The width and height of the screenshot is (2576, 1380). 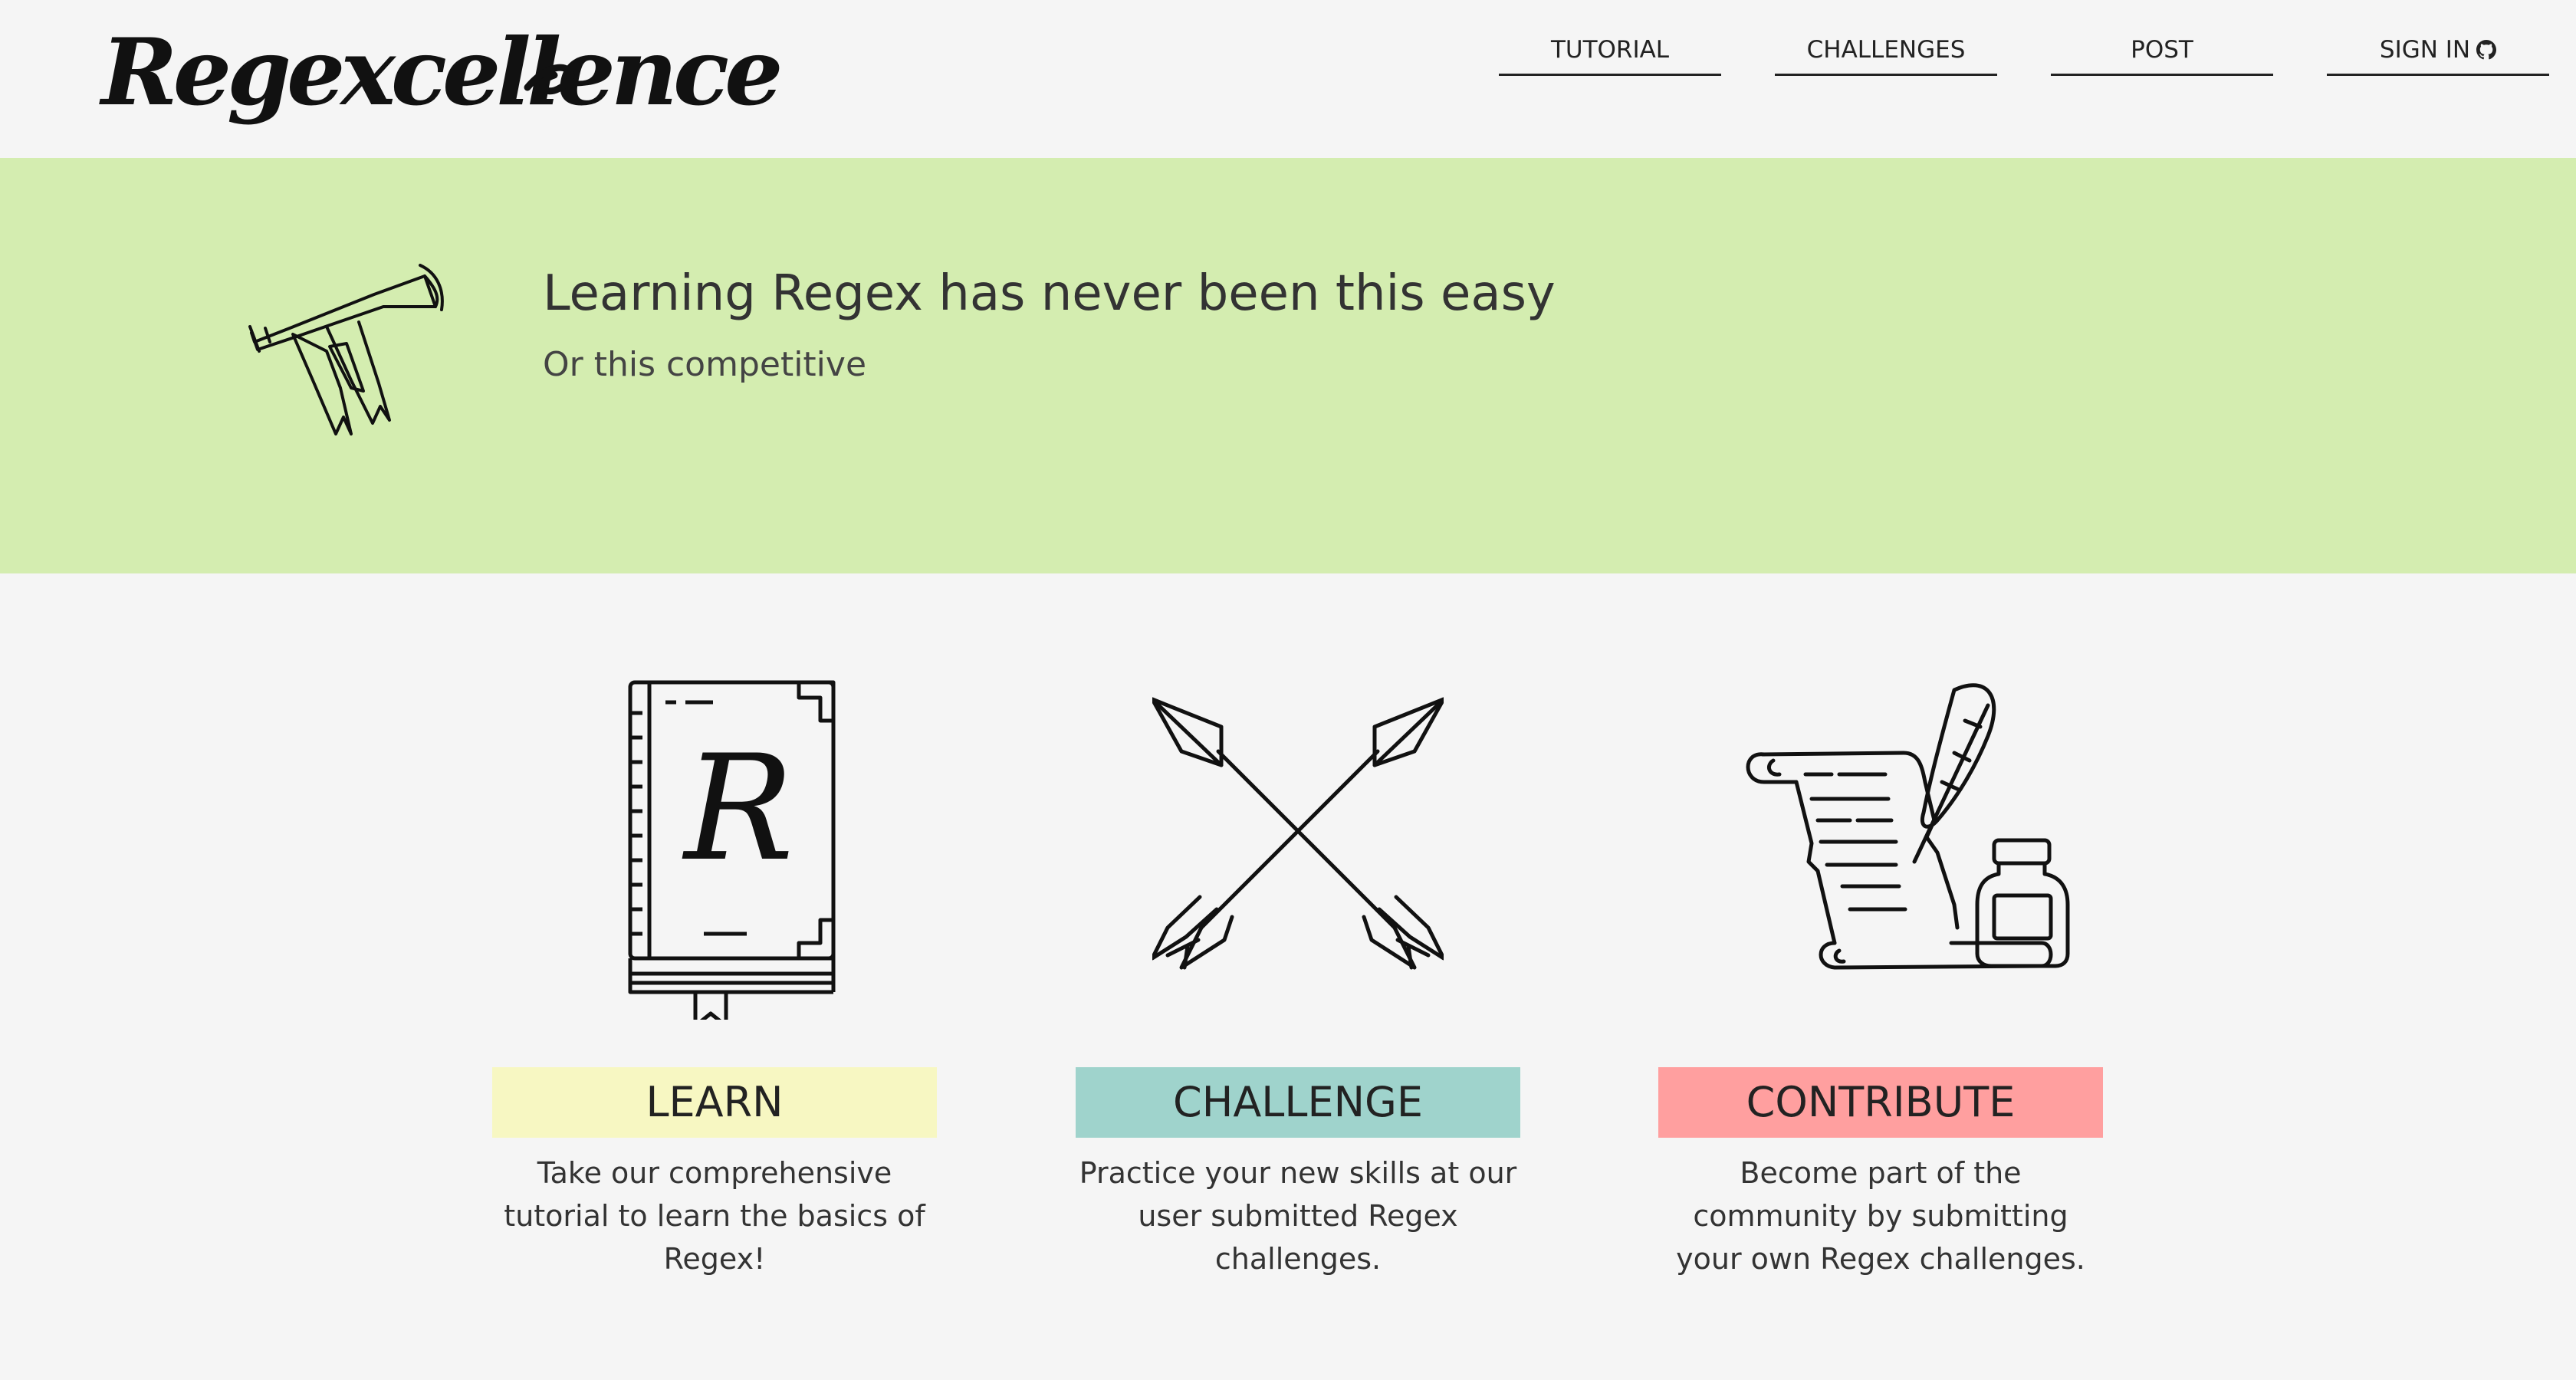 What do you see at coordinates (1881, 1102) in the screenshot?
I see `contribute-button: CONTRIBUTE` at bounding box center [1881, 1102].